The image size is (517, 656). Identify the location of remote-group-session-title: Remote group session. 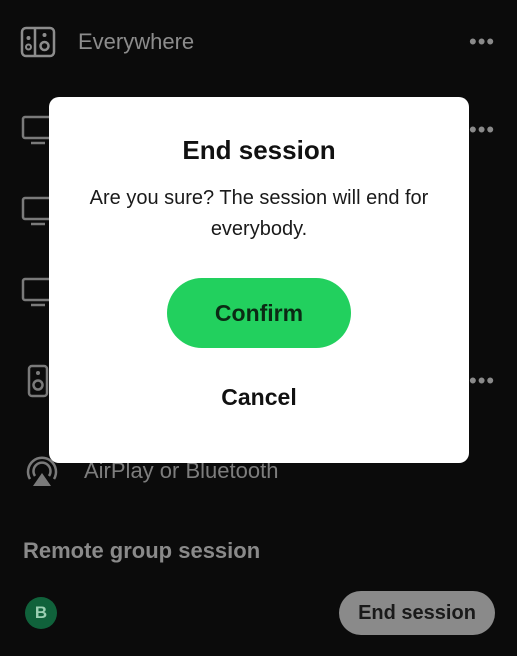
(142, 550).